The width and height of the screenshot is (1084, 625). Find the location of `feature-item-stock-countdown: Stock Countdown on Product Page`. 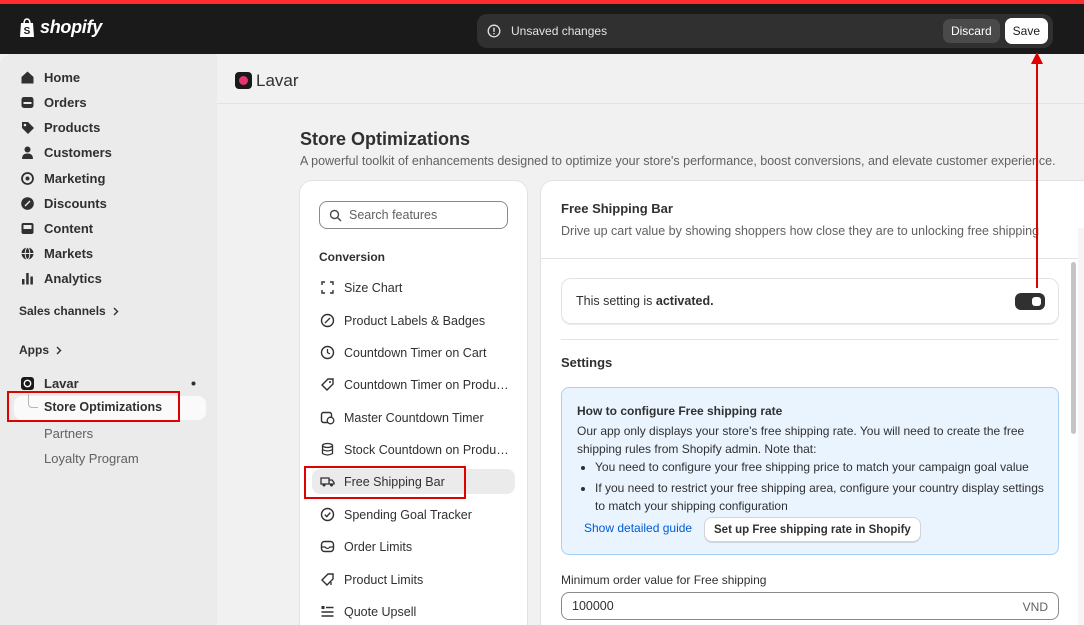

feature-item-stock-countdown: Stock Countdown on Product Page is located at coordinates (413, 449).